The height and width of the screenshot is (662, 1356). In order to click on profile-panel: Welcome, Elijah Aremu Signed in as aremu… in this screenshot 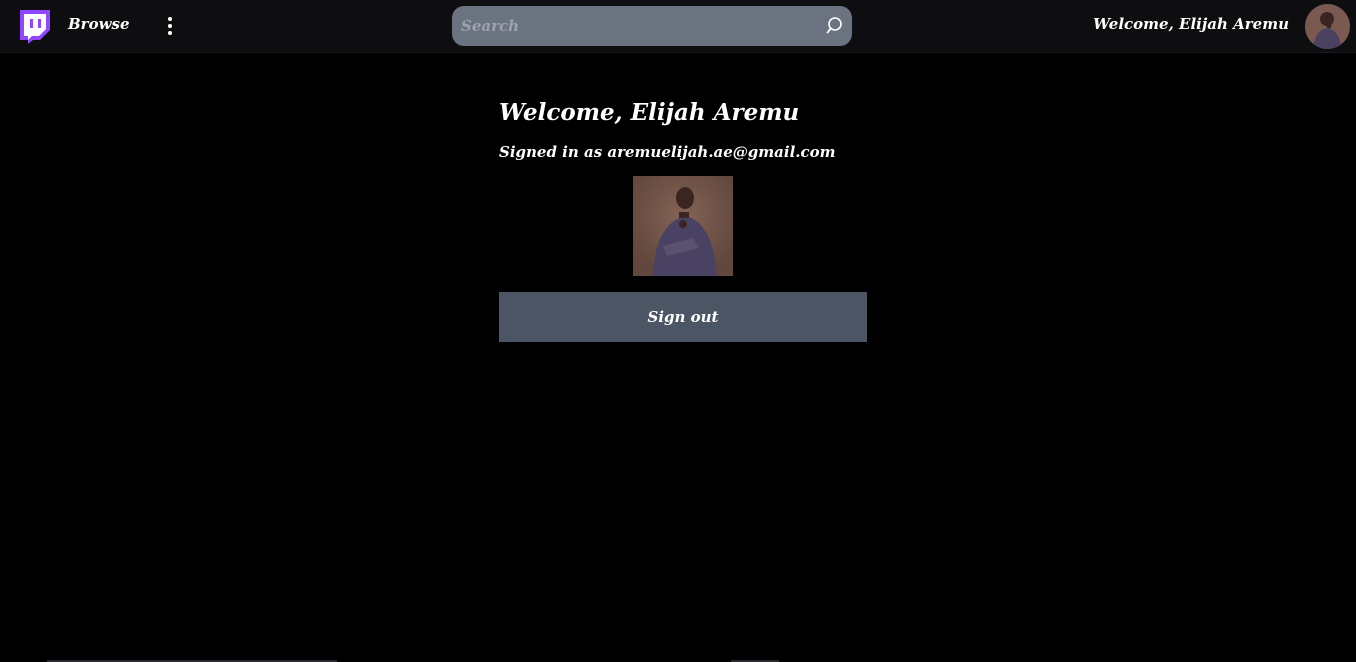, I will do `click(683, 220)`.